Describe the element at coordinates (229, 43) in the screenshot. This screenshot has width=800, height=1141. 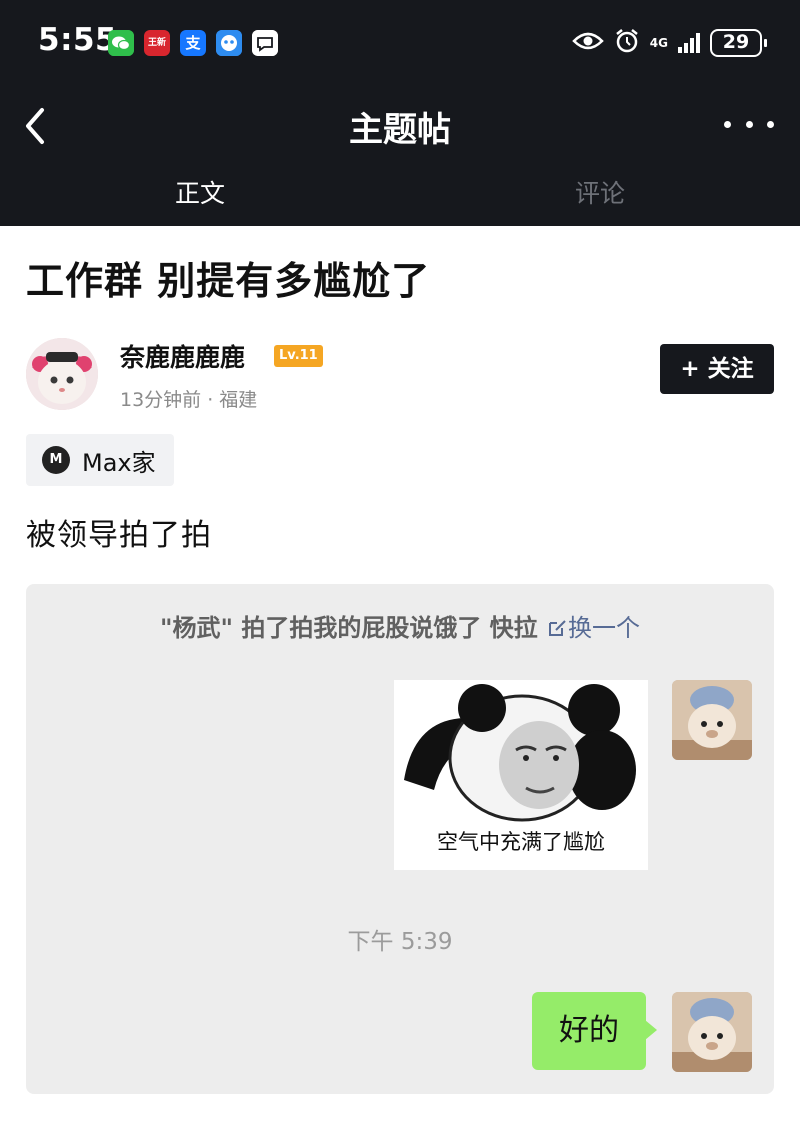
I see `robot-app-icon` at that location.